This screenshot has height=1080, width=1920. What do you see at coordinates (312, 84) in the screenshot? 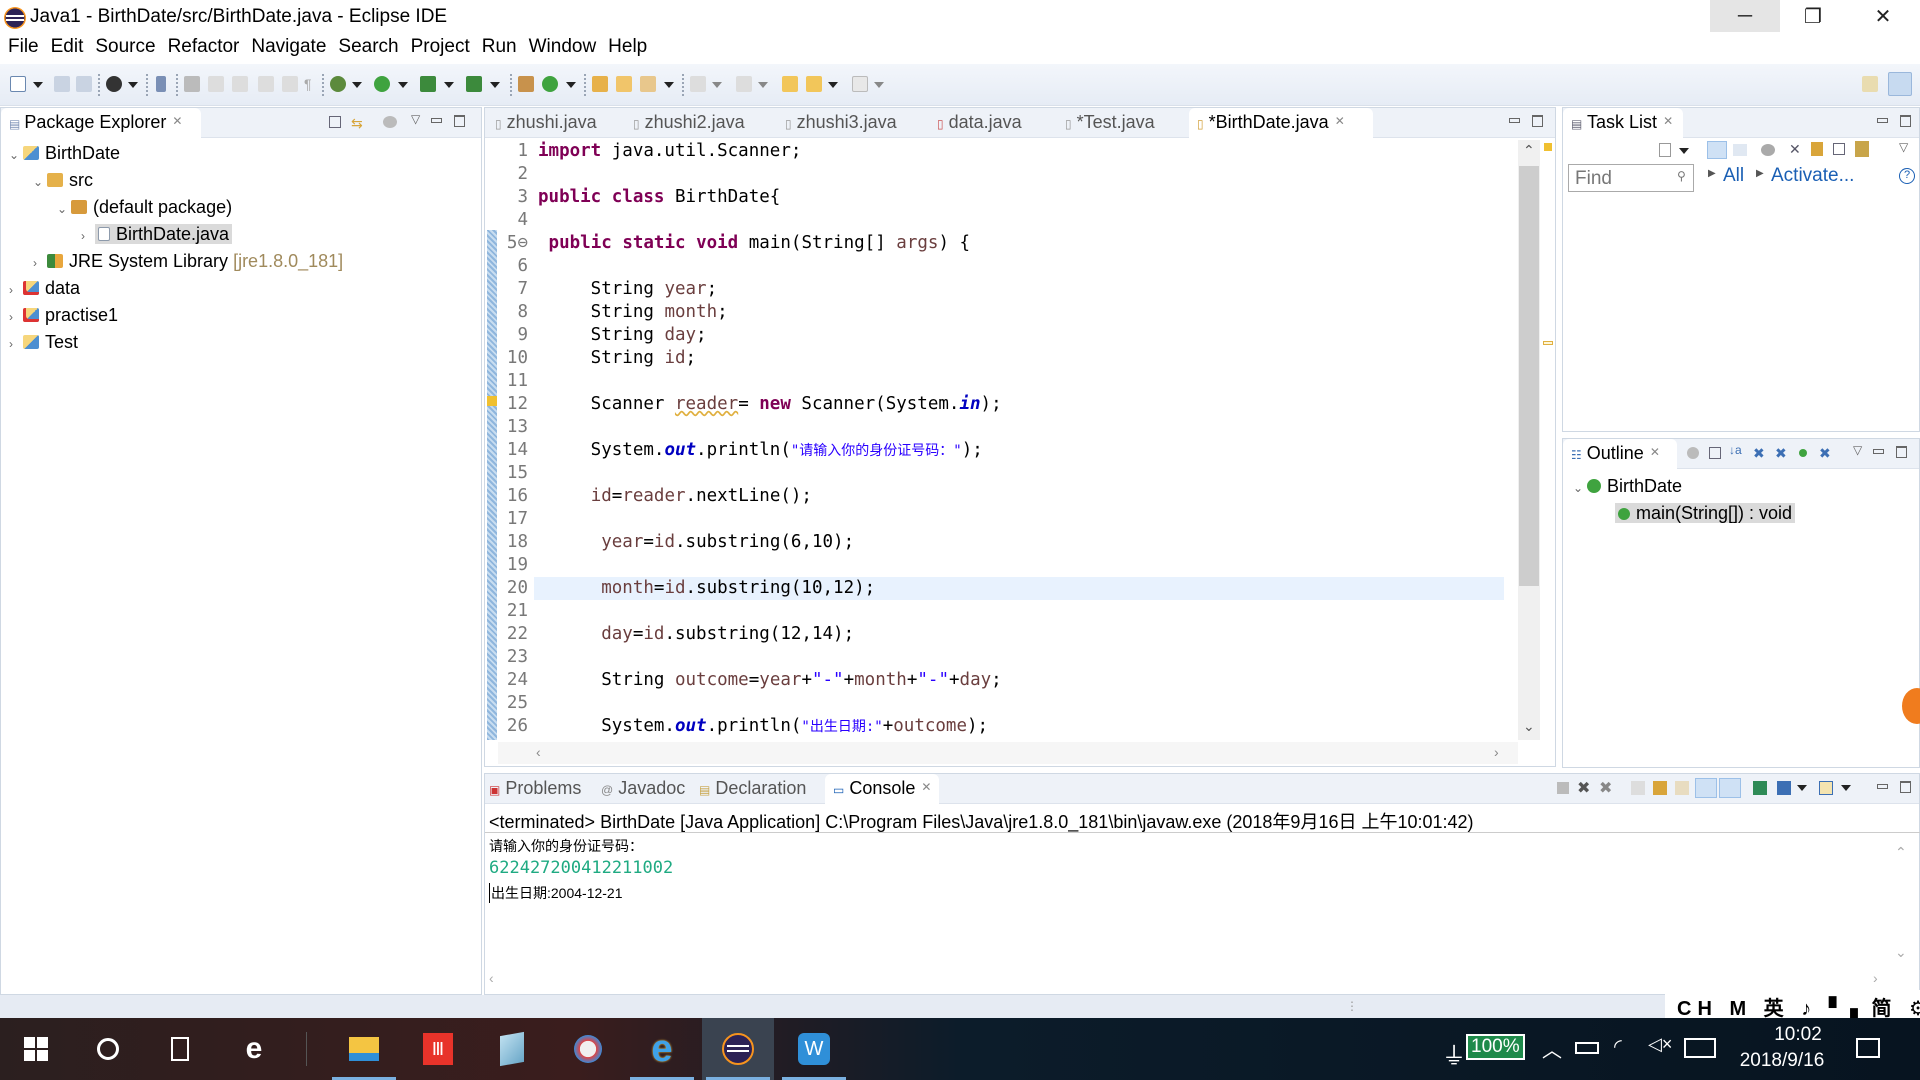
I see `pilcrow-icon: ¶` at bounding box center [312, 84].